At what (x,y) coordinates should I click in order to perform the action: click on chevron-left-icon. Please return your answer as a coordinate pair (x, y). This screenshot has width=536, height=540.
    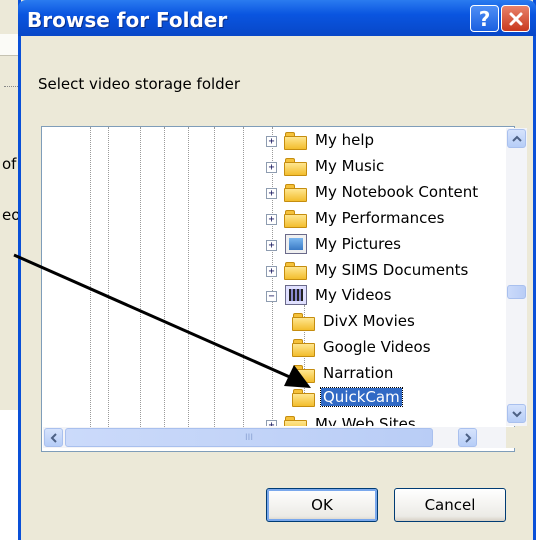
    Looking at the image, I should click on (53, 437).